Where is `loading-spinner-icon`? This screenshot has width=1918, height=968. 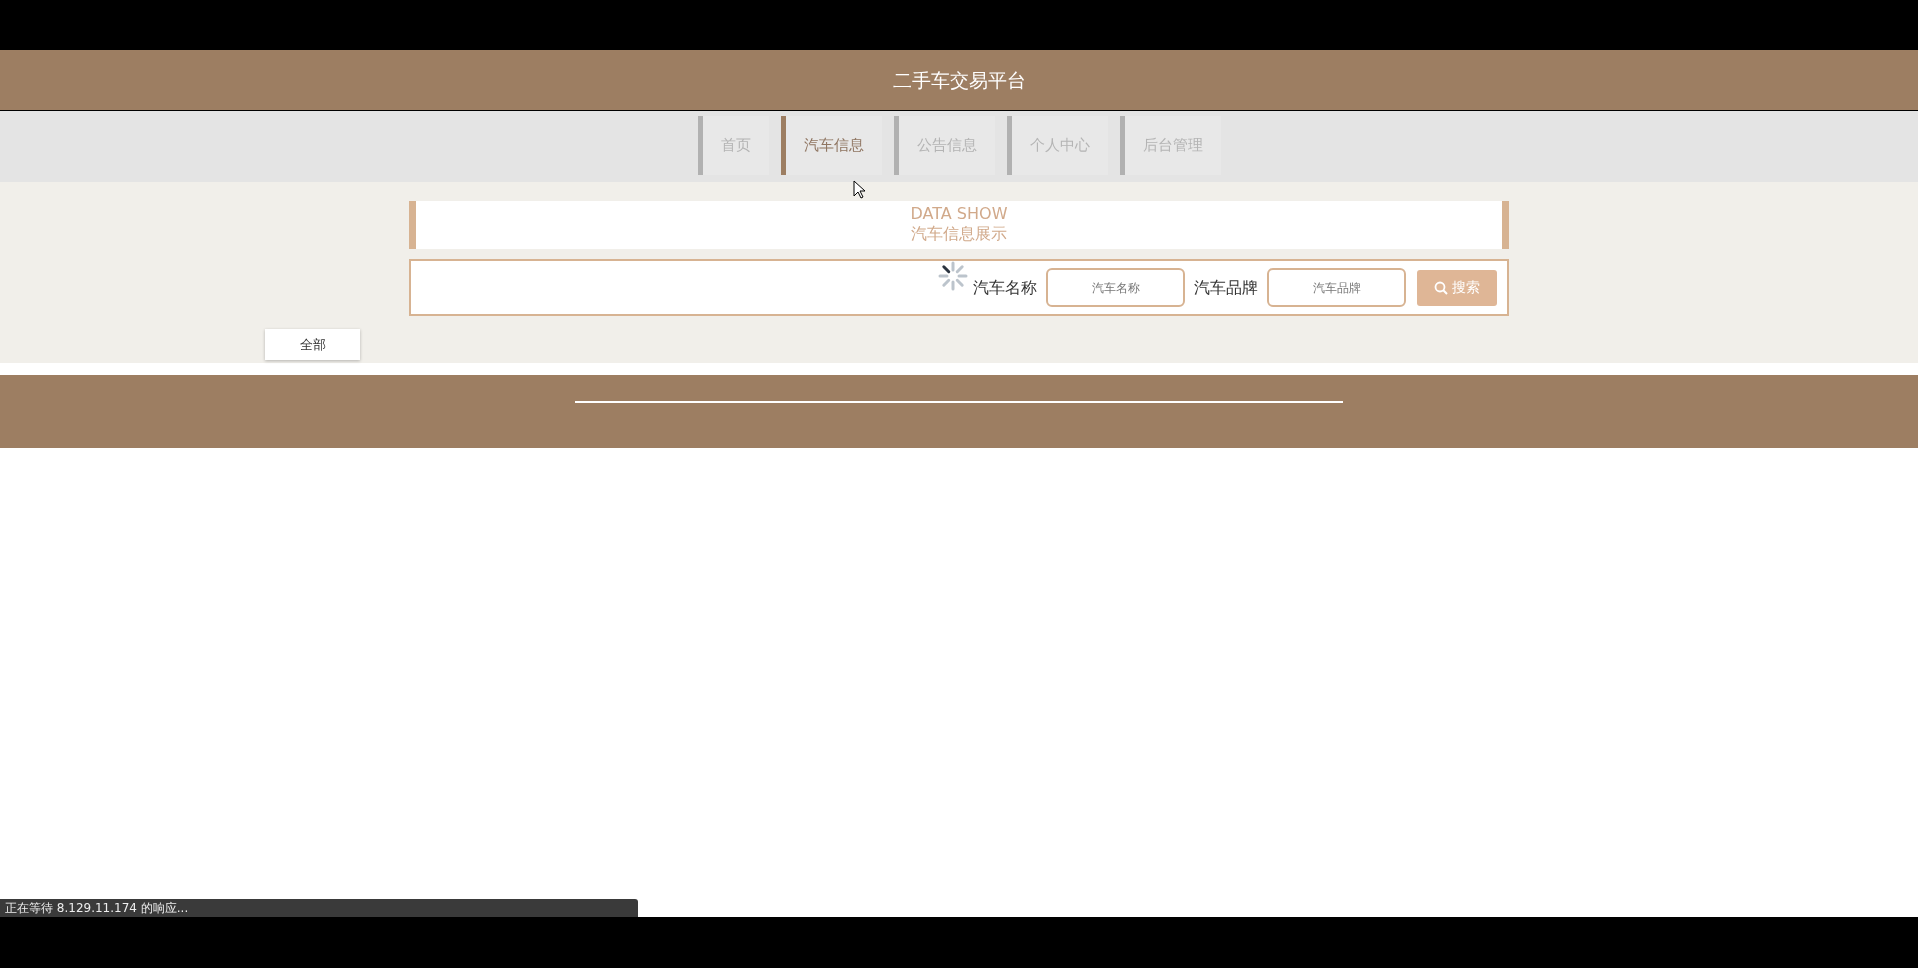 loading-spinner-icon is located at coordinates (953, 276).